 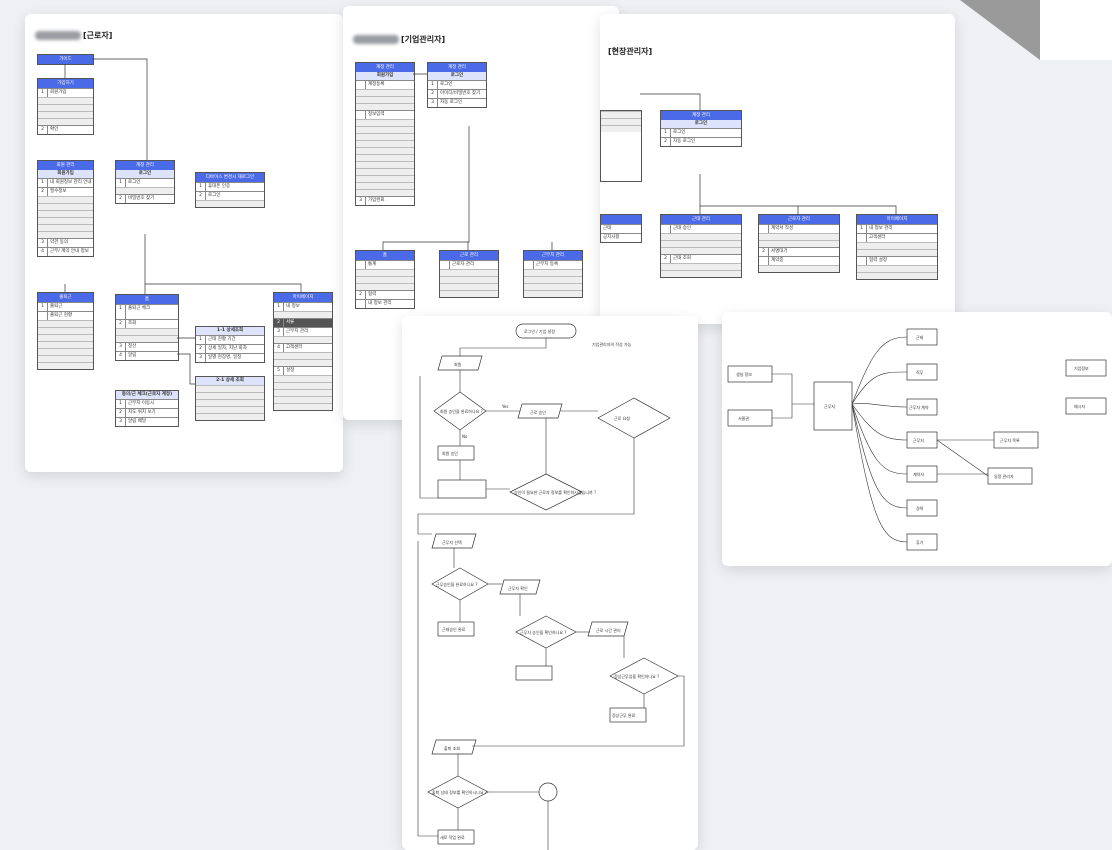 What do you see at coordinates (461, 411) in the screenshot?
I see `node-1: 회원 승인을 완료하나요 ?` at bounding box center [461, 411].